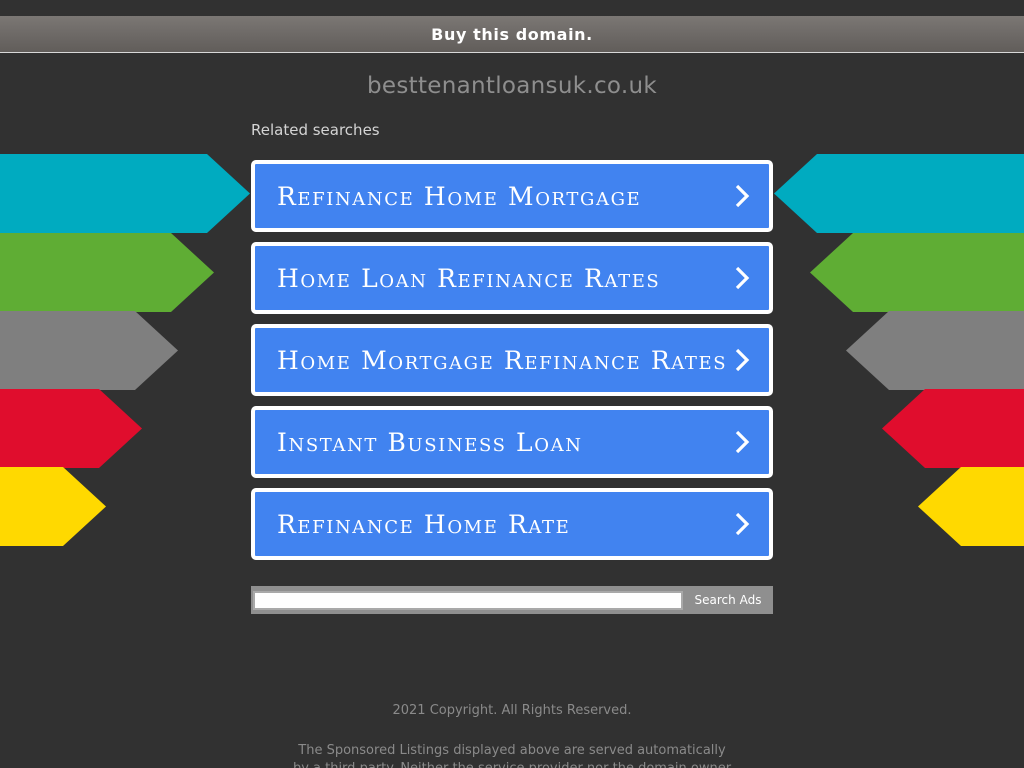  I want to click on decorative-arrow-red-left, so click(71, 428).